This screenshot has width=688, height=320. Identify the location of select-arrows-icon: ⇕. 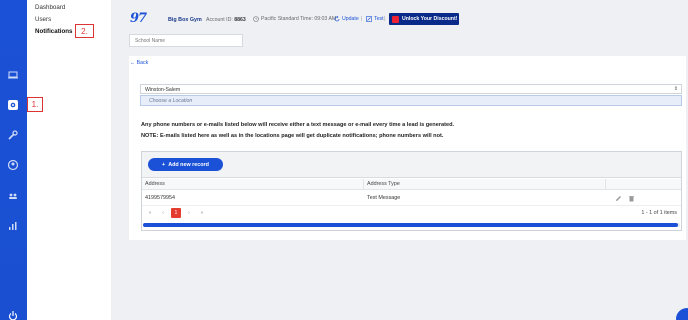
(675, 89).